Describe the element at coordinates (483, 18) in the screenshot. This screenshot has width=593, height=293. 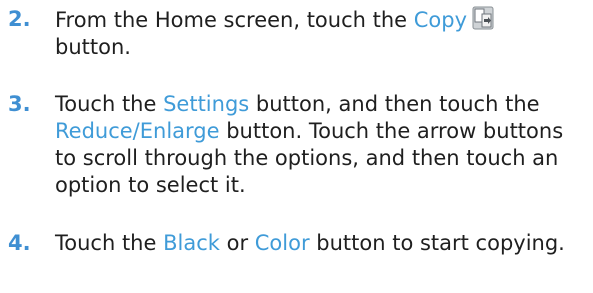
I see `copy-icon` at that location.